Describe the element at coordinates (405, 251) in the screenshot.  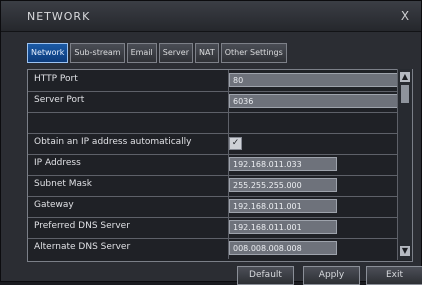
I see `scroll-down-icon: ▼` at that location.